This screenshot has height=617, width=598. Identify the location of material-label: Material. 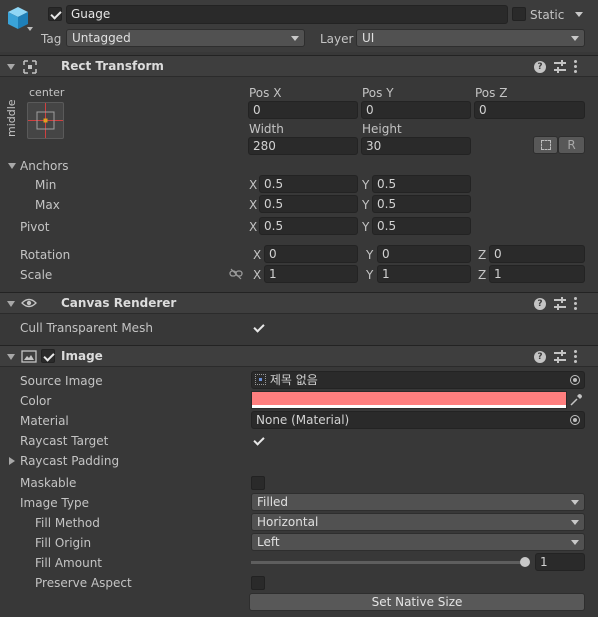
(44, 421).